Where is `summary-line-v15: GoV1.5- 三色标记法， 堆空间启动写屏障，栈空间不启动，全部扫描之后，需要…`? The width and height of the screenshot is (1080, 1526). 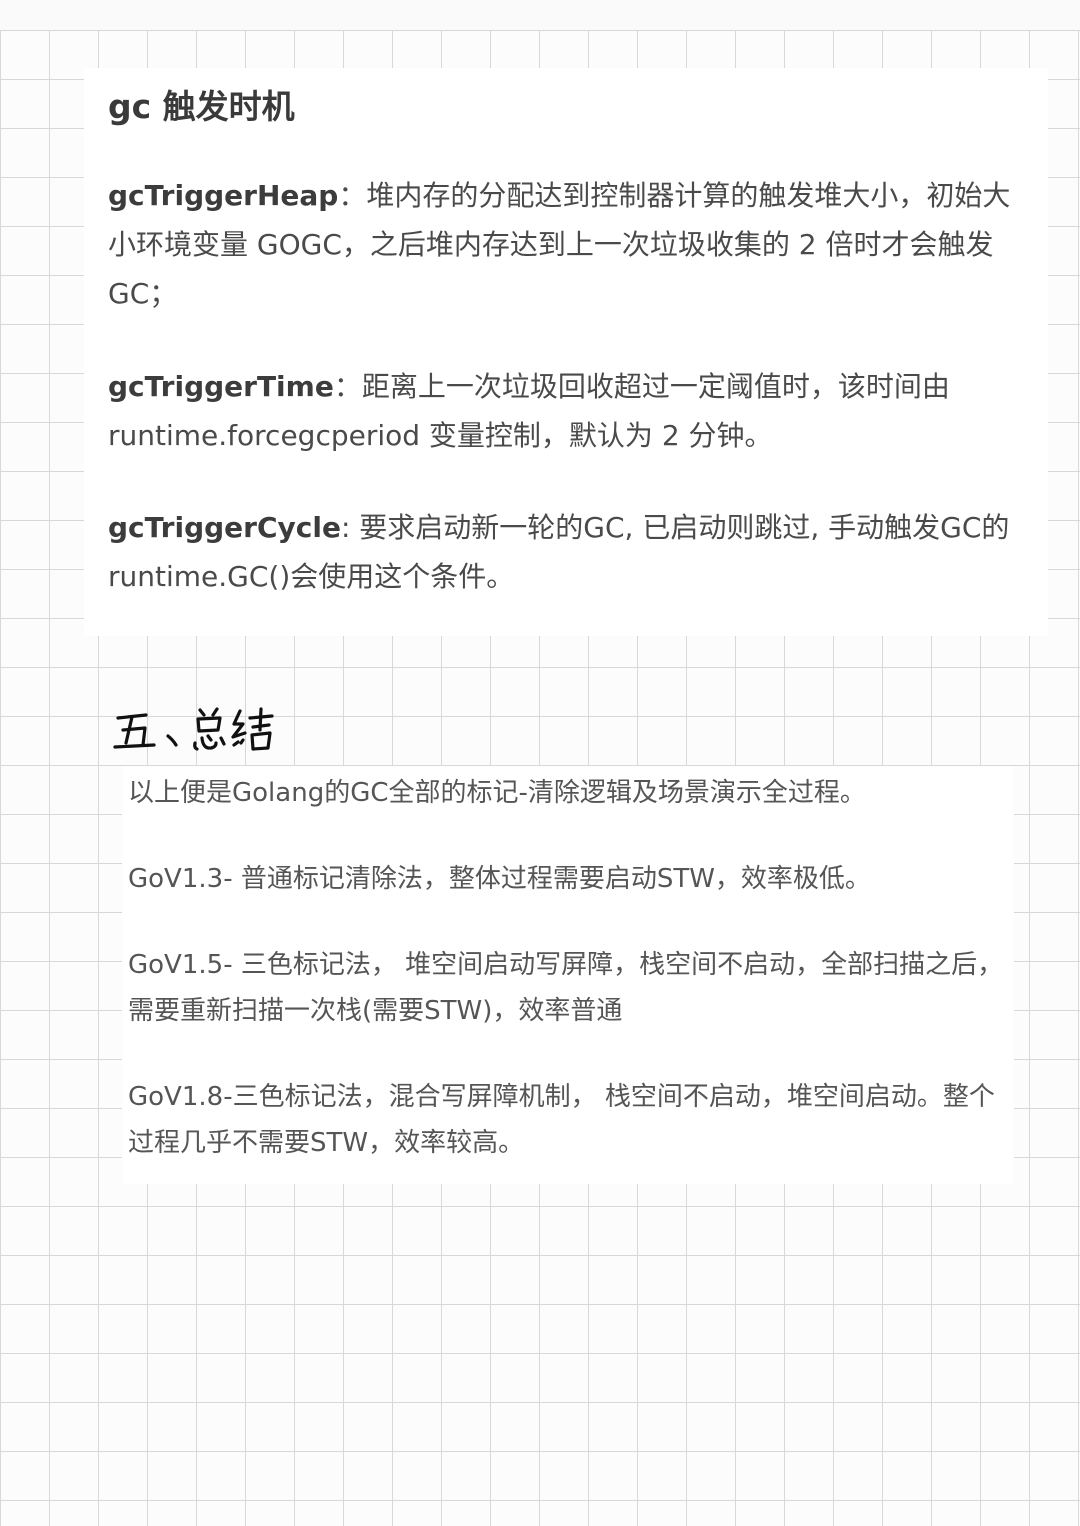 summary-line-v15: GoV1.5- 三色标记法， 堆空间启动写屏障，栈空间不启动，全部扫描之后，需要… is located at coordinates (566, 988).